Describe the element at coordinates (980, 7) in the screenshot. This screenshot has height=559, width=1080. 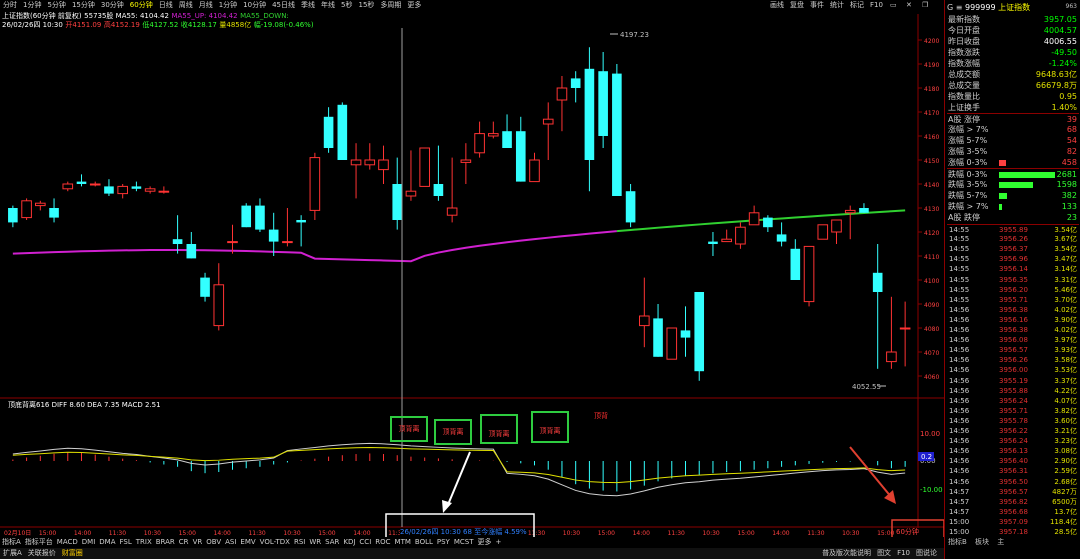
I see `panel-code: 999999` at that location.